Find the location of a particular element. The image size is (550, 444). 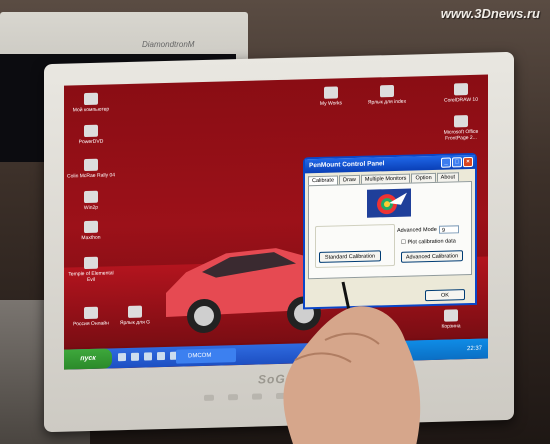

title-buttons: _ □ × is located at coordinates (457, 162).